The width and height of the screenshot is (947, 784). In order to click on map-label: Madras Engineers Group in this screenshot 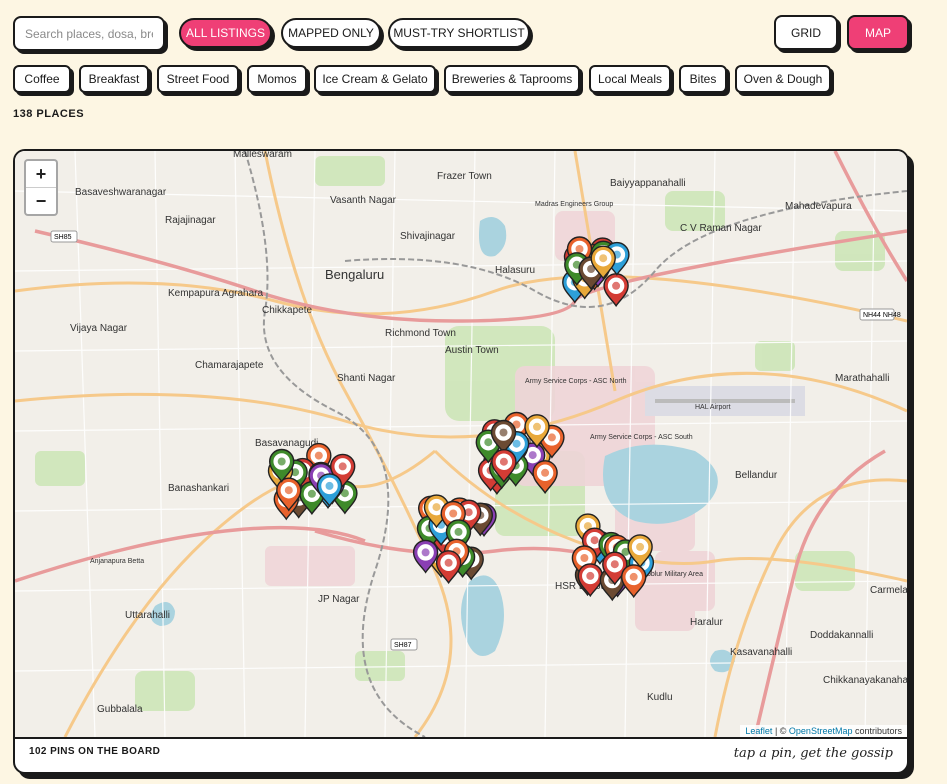, I will do `click(574, 204)`.